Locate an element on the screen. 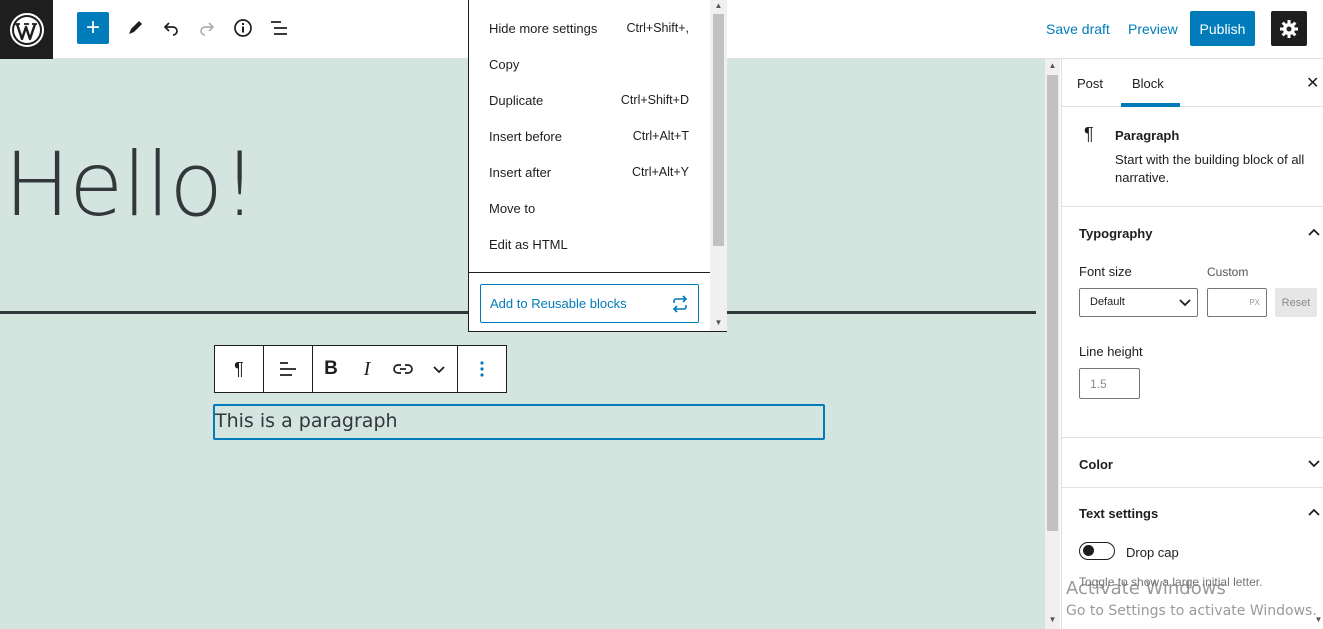  menu-item-move-to: Move to is located at coordinates (589, 208).